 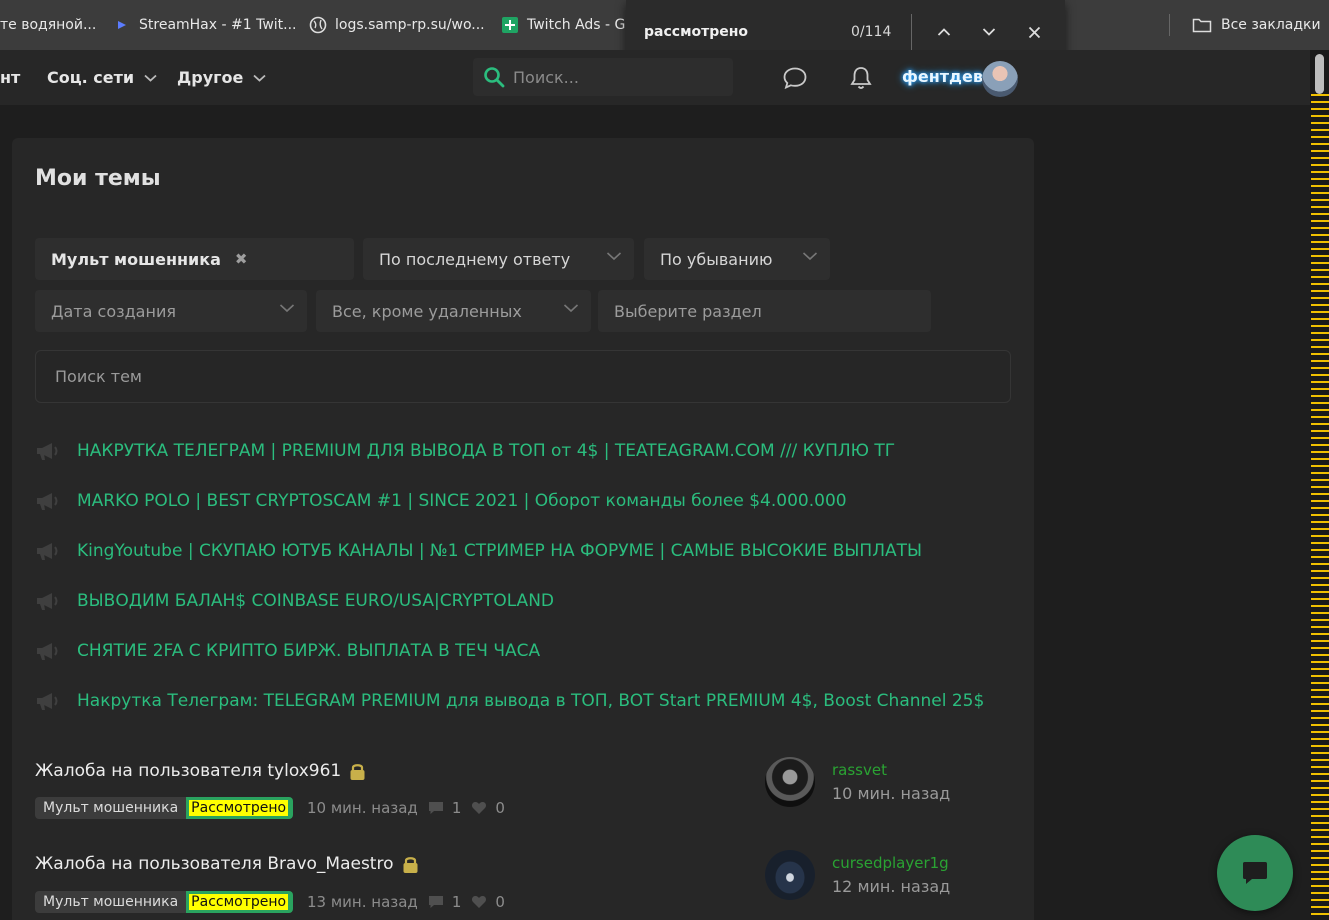 I want to click on last-poster-name: rassvet, so click(x=859, y=770).